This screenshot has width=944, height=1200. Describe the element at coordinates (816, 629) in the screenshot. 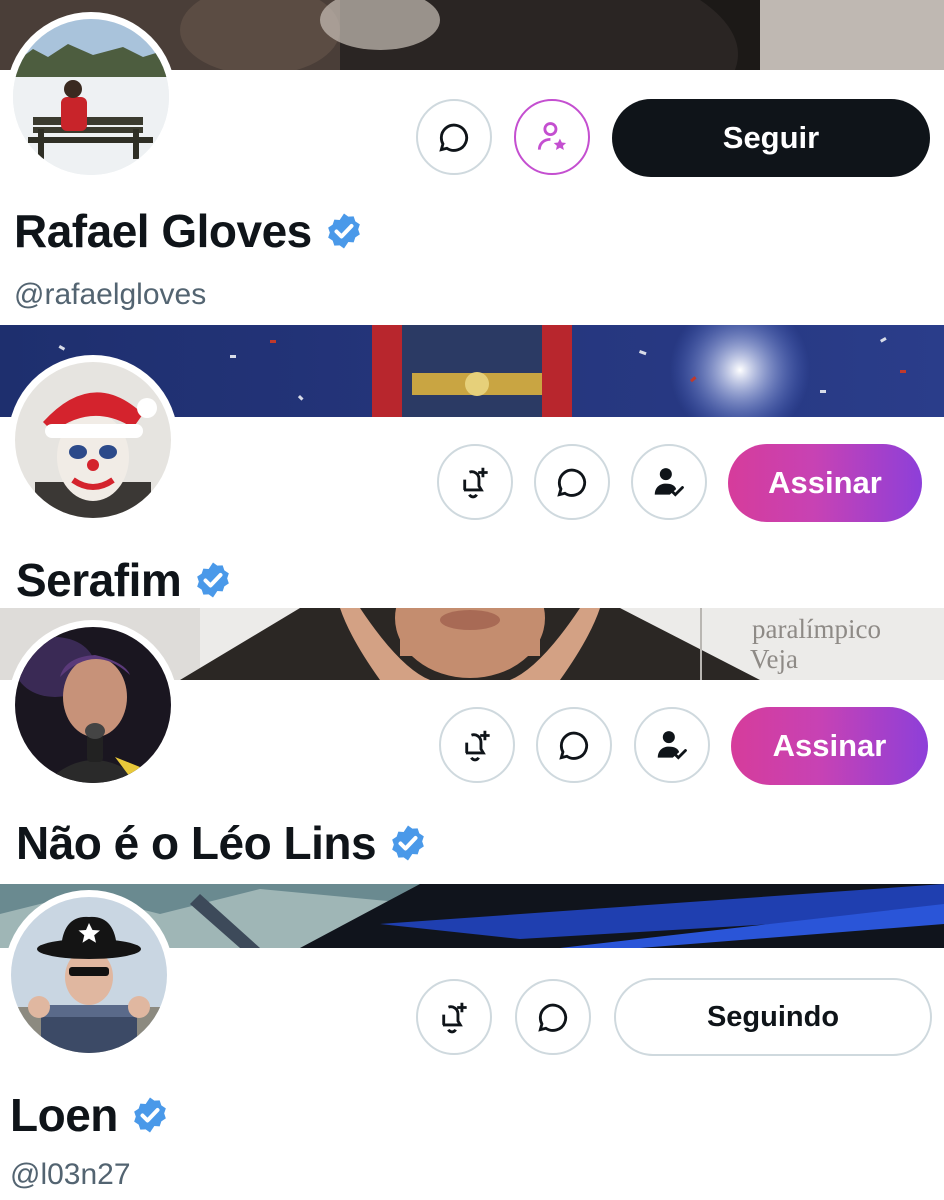

I see `banner-caption-line: paralímpico` at that location.